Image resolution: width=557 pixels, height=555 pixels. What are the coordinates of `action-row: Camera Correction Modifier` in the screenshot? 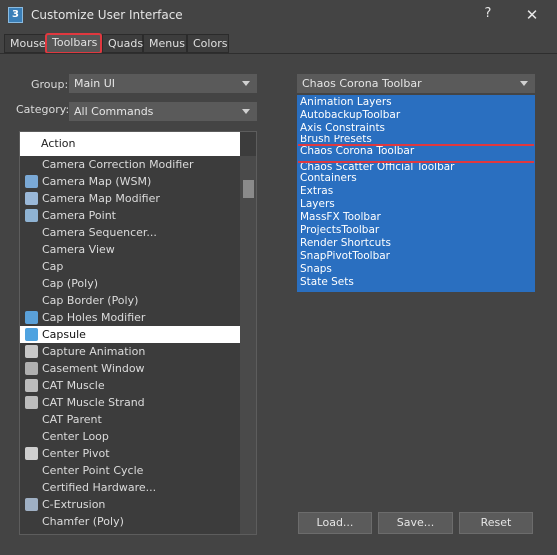 It's located at (130, 164).